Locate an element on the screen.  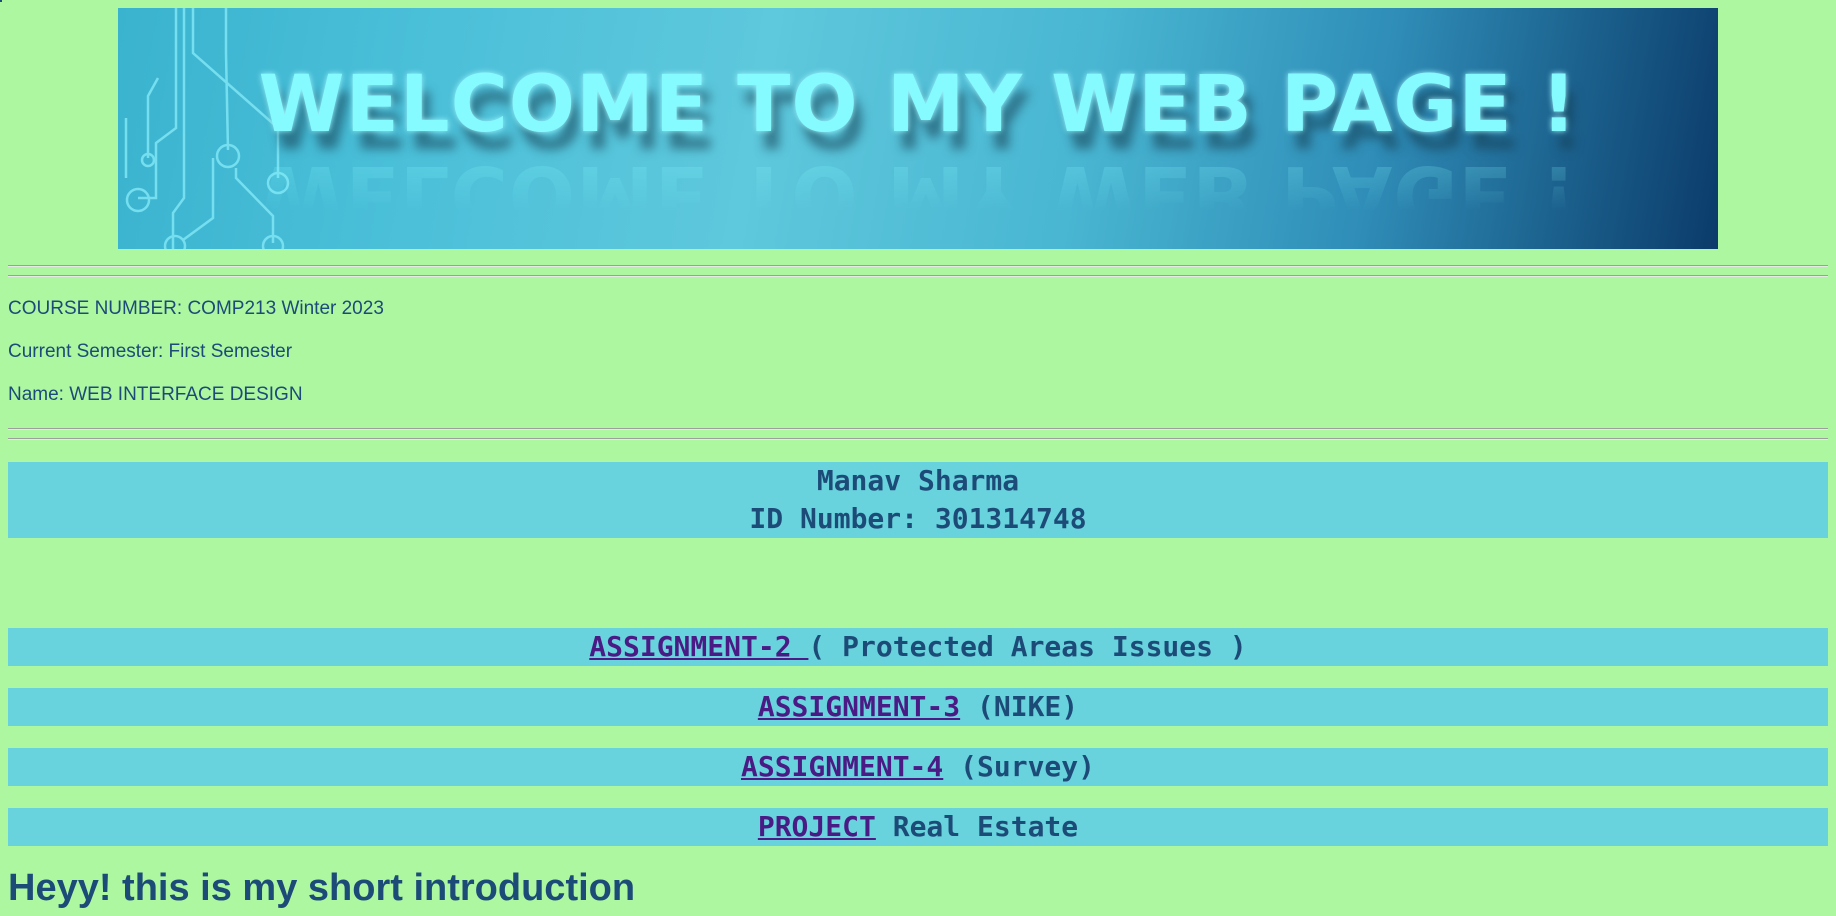
divider-middle is located at coordinates (918, 434).